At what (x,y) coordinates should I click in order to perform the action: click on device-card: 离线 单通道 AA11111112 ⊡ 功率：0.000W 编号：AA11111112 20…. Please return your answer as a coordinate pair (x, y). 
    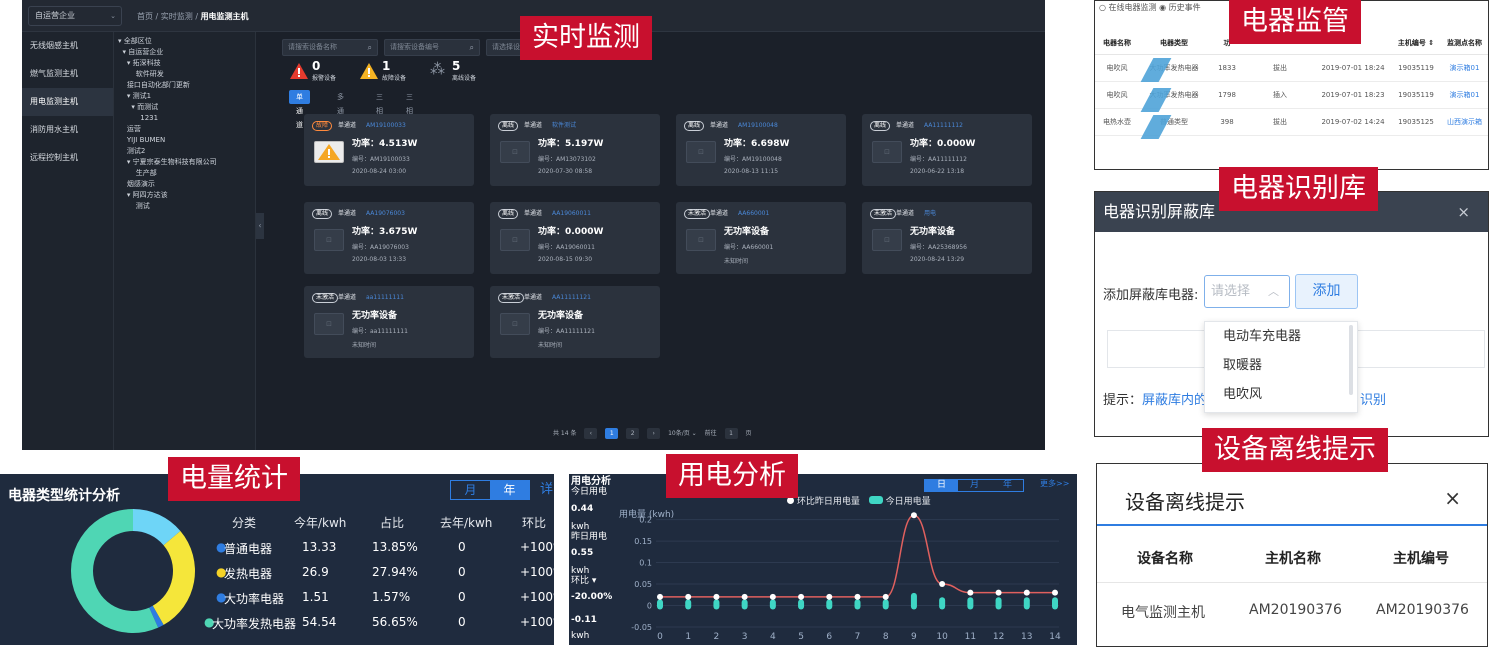
    Looking at the image, I should click on (947, 150).